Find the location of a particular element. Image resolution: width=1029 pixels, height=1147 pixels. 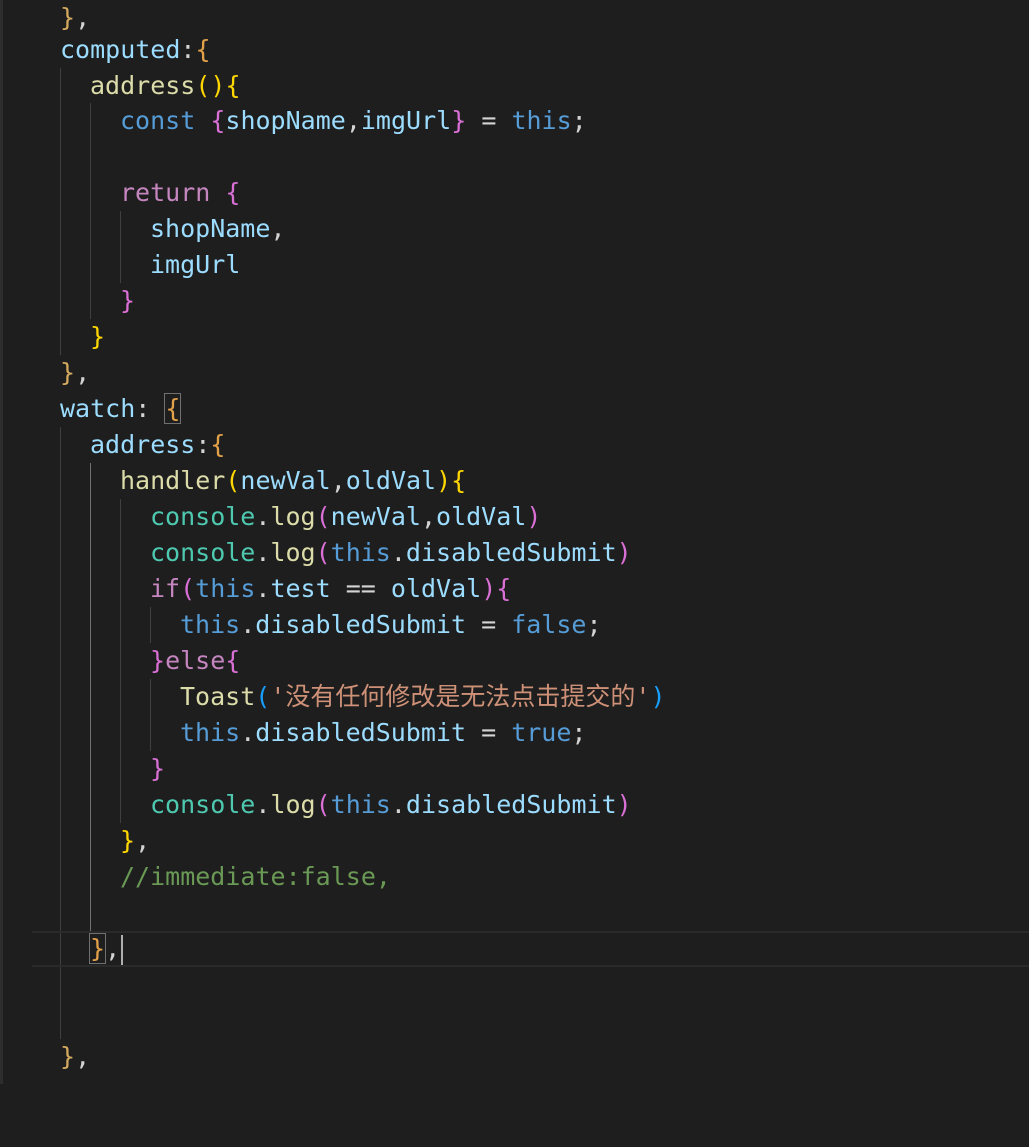

code-line: imgUrl is located at coordinates (514, 265).